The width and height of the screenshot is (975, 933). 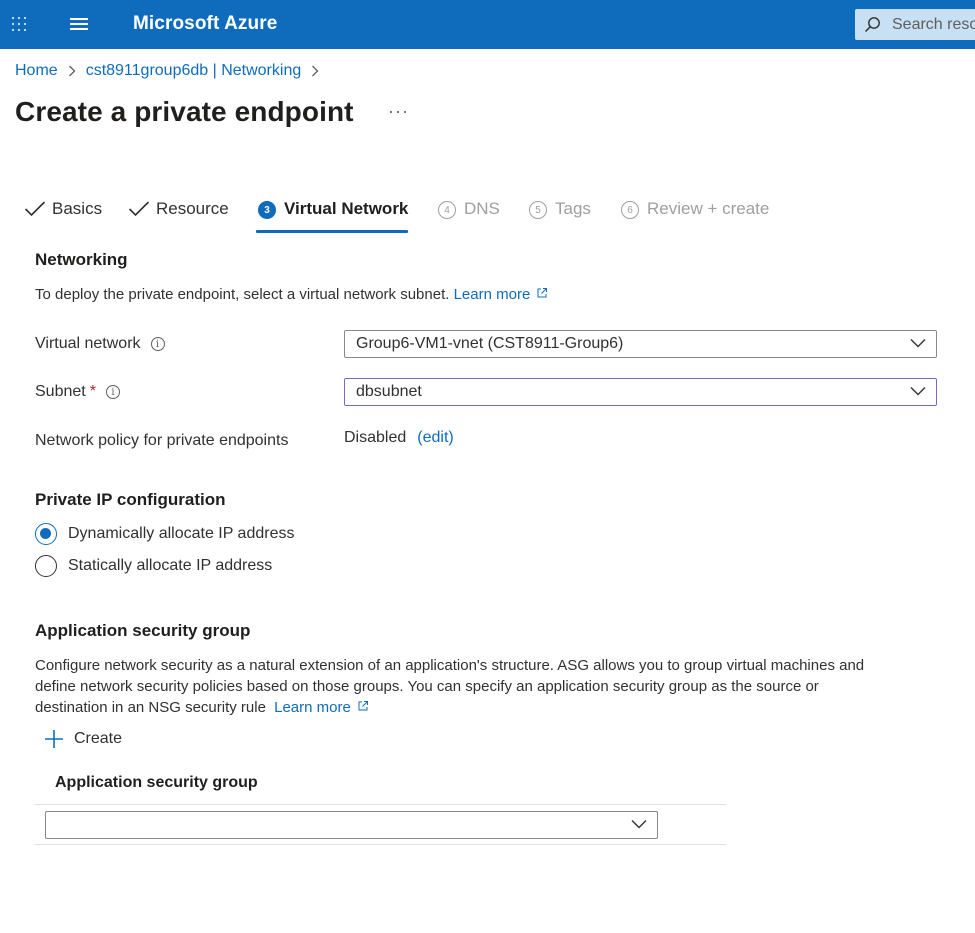 What do you see at coordinates (60, 391) in the screenshot?
I see `subnet-label-text: Subnet` at bounding box center [60, 391].